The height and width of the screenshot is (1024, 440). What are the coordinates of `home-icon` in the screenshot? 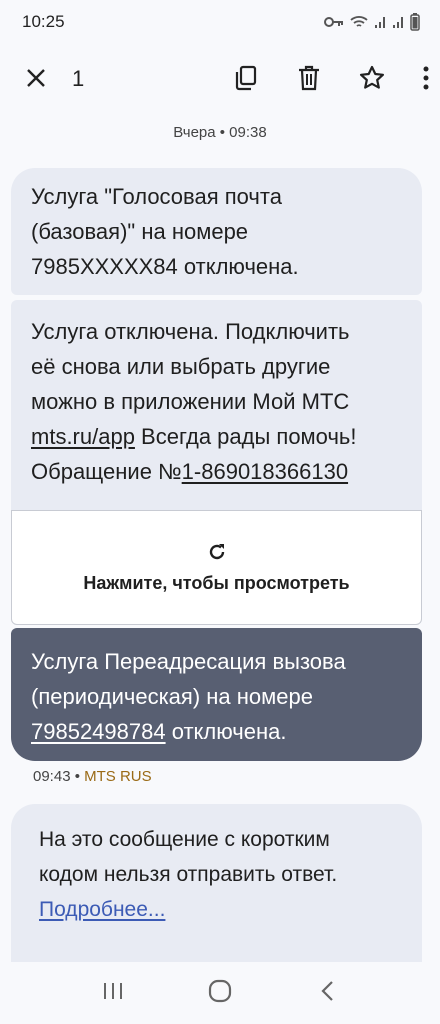 It's located at (220, 993).